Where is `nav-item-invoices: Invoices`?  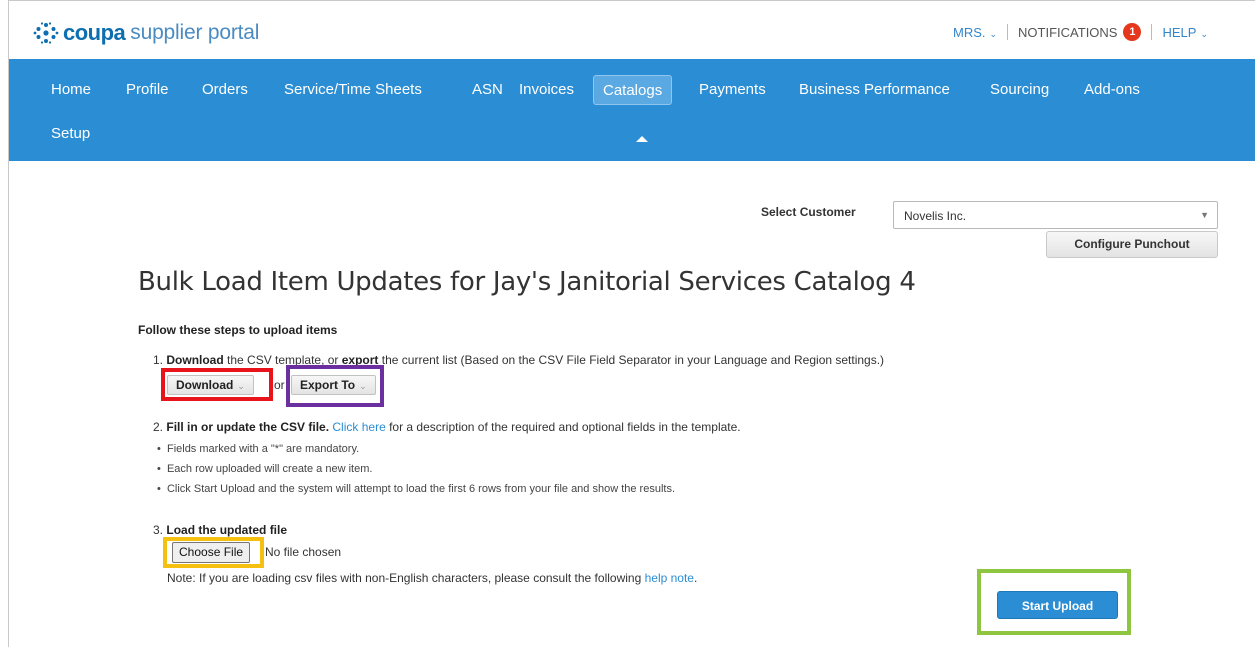 nav-item-invoices: Invoices is located at coordinates (546, 90).